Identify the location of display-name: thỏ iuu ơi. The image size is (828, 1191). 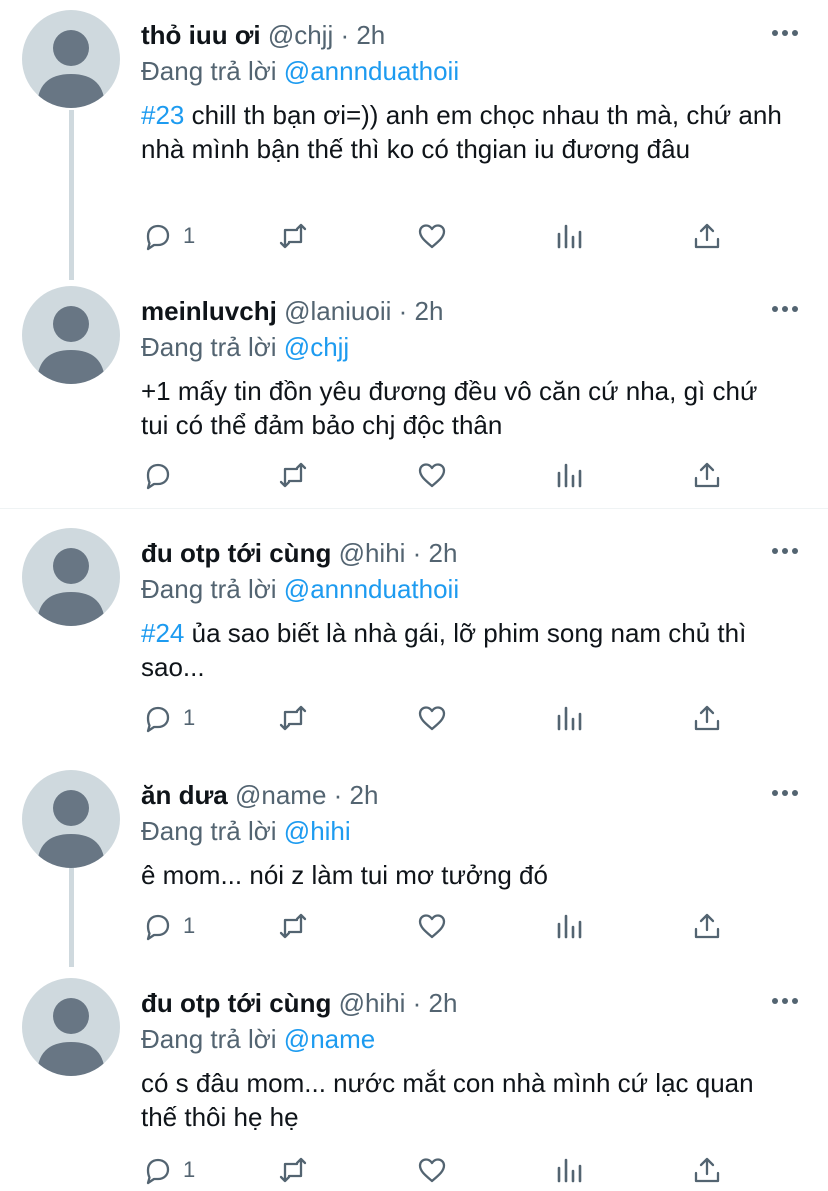
(201, 35).